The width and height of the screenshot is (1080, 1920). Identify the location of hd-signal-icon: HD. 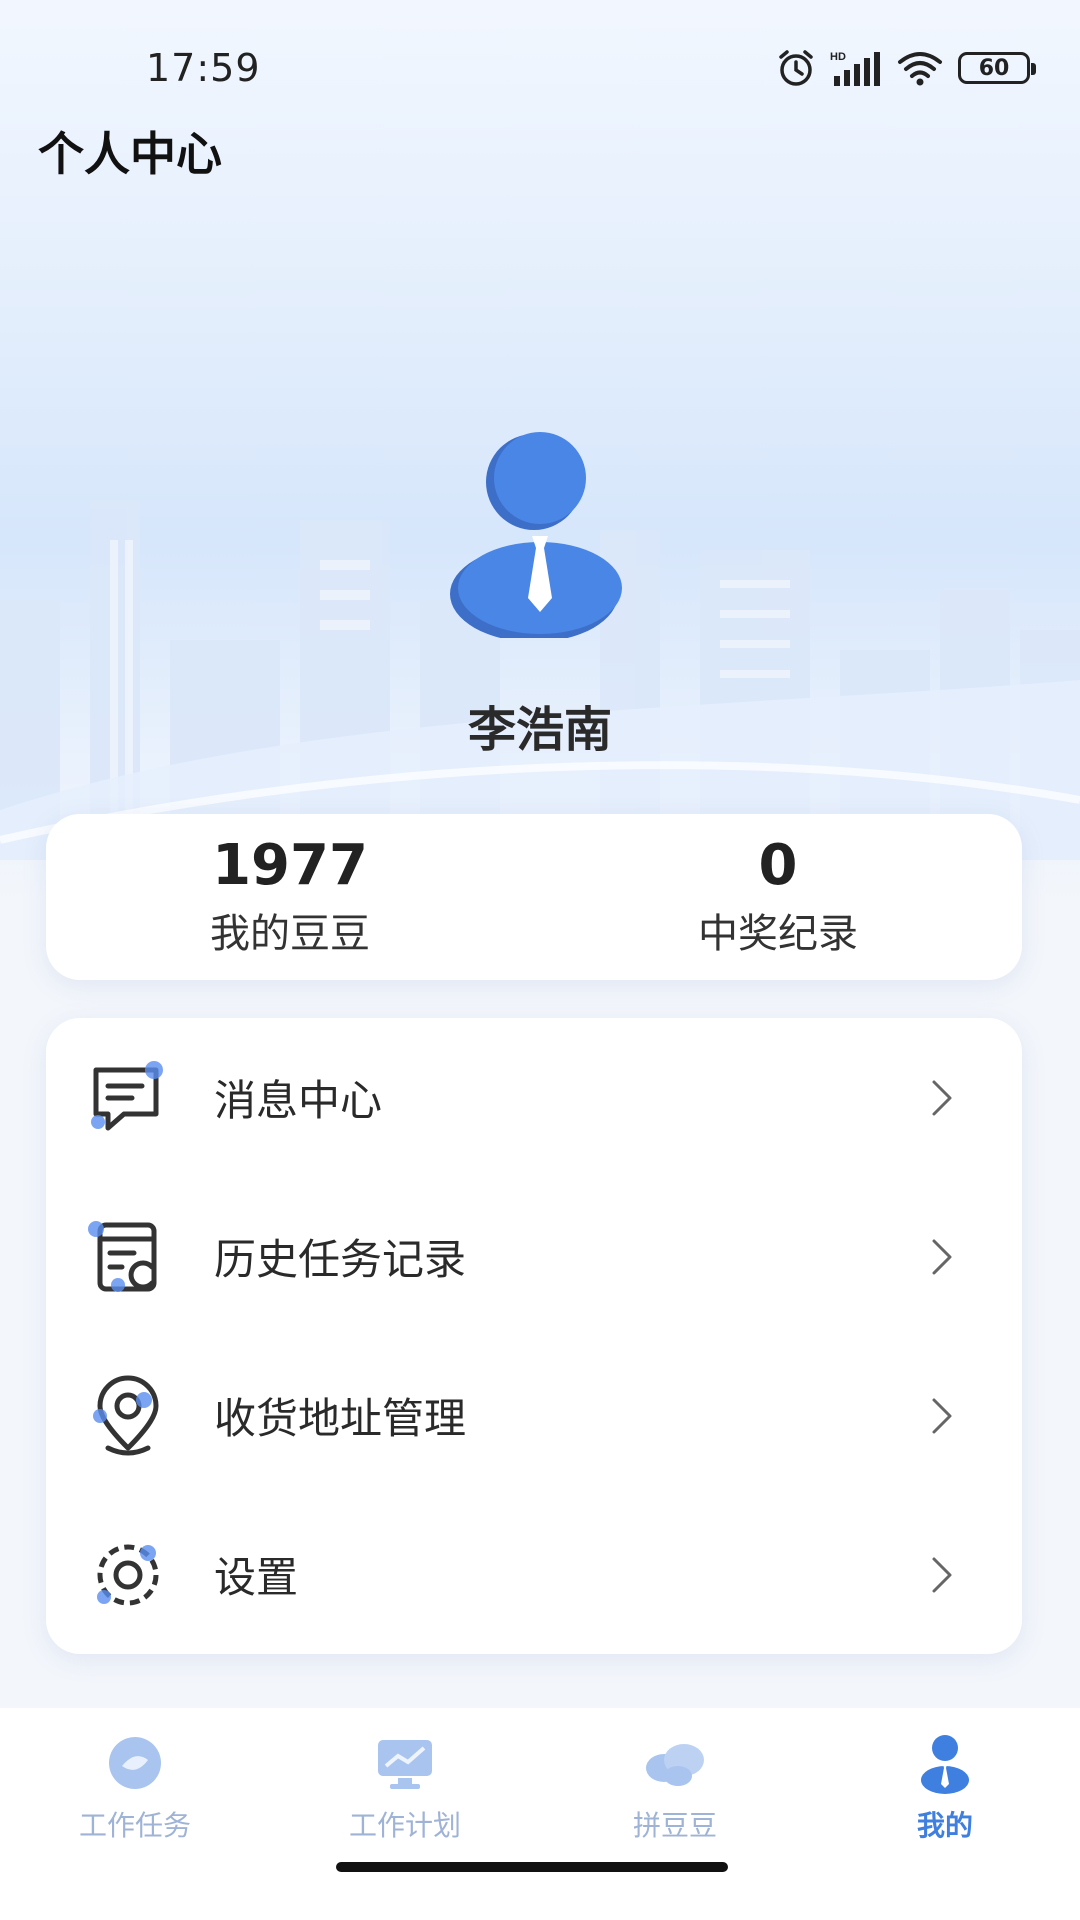
(855, 68).